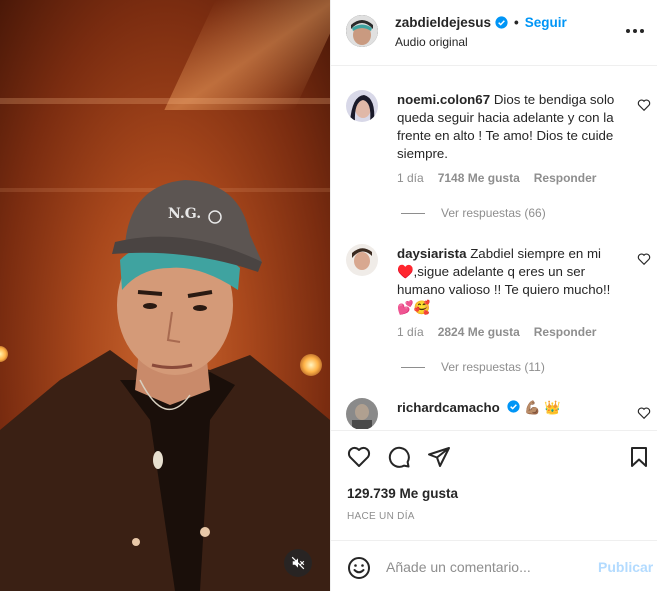 The height and width of the screenshot is (591, 657). I want to click on mute-icon, so click(298, 563).